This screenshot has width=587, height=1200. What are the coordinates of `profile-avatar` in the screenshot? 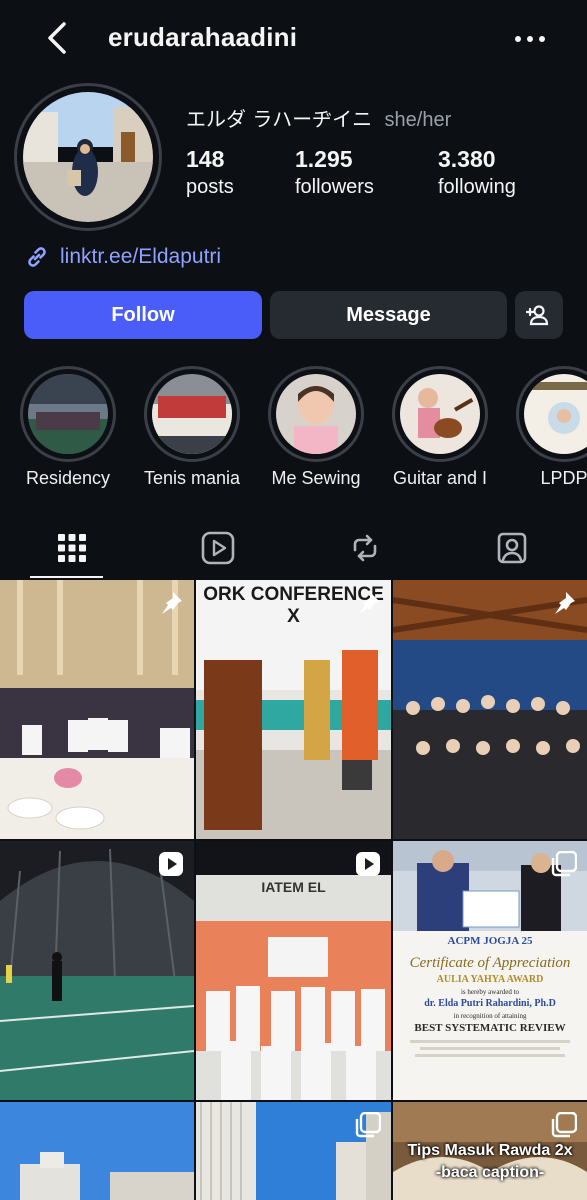 It's located at (88, 157).